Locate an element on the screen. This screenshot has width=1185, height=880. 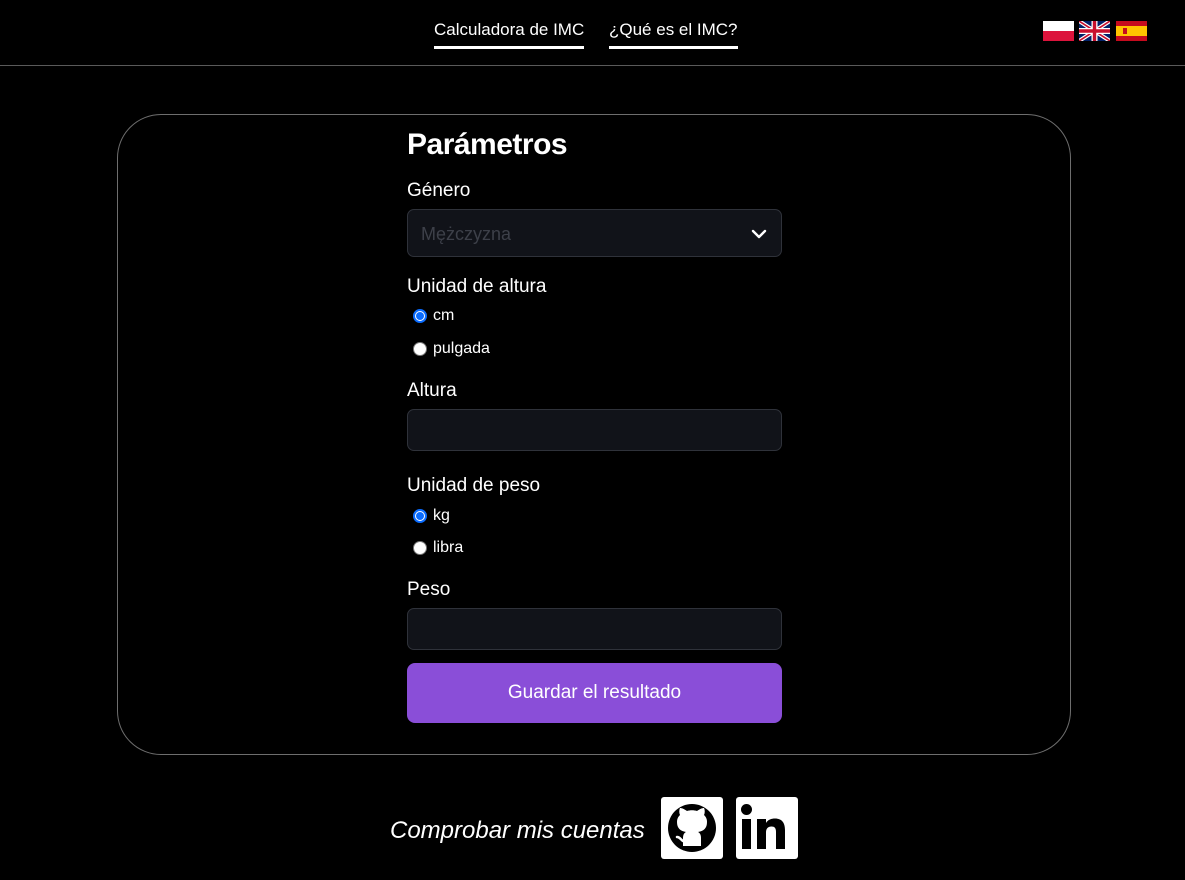
height-unit-option-label: cm is located at coordinates (444, 315).